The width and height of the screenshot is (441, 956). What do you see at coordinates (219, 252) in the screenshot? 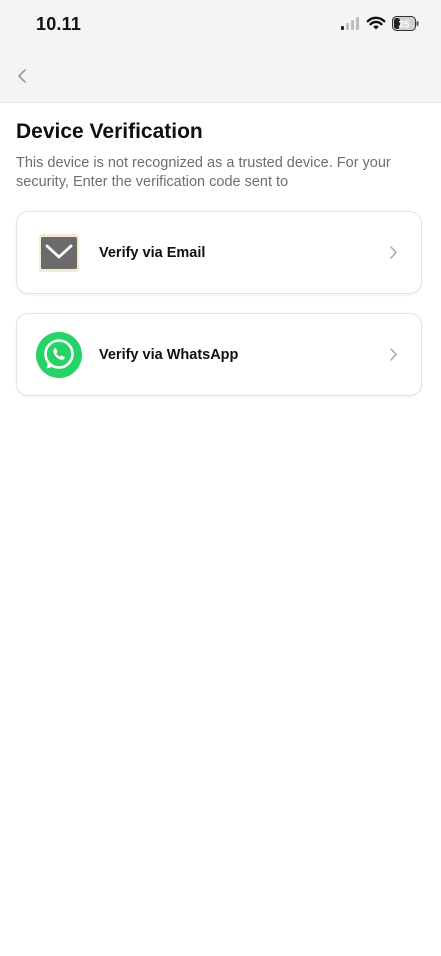
I see `verify-via-email-button: Verify via Email` at bounding box center [219, 252].